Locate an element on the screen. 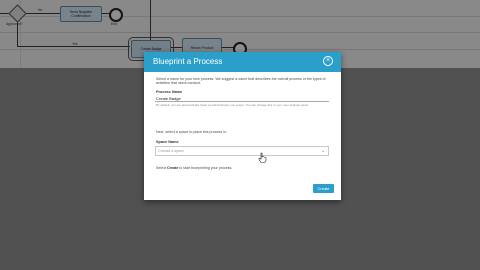 The width and height of the screenshot is (480, 270). create-button: Create is located at coordinates (323, 188).